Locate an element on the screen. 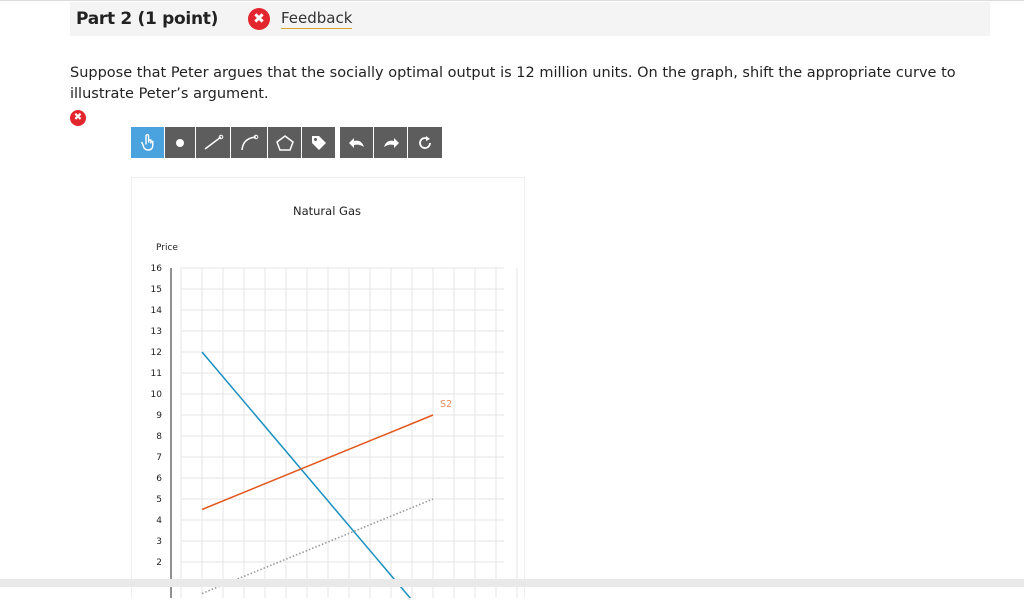  y-tick-label: 4 is located at coordinates (159, 521).